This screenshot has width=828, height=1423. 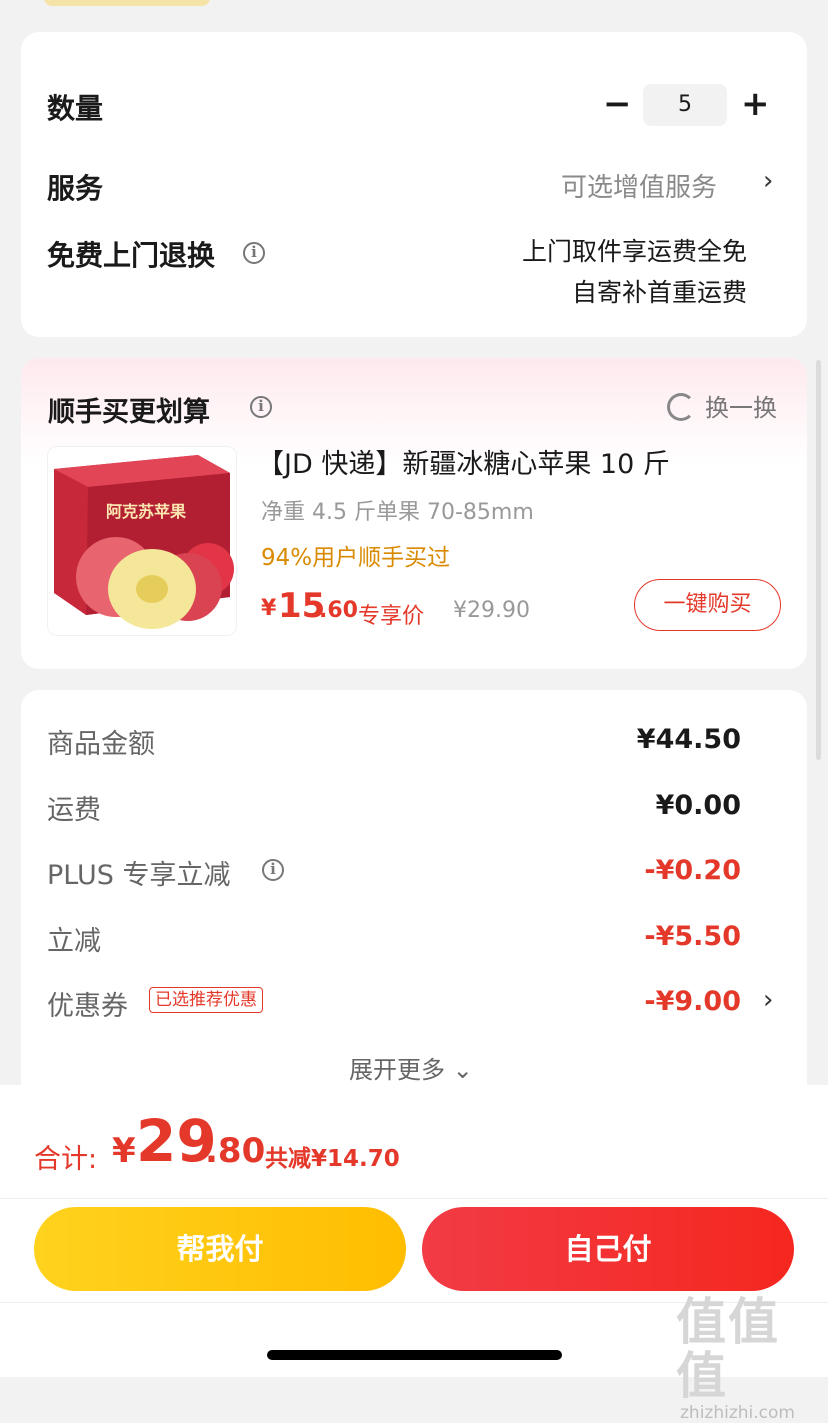 I want to click on quantity-label: 数量, so click(x=75, y=108).